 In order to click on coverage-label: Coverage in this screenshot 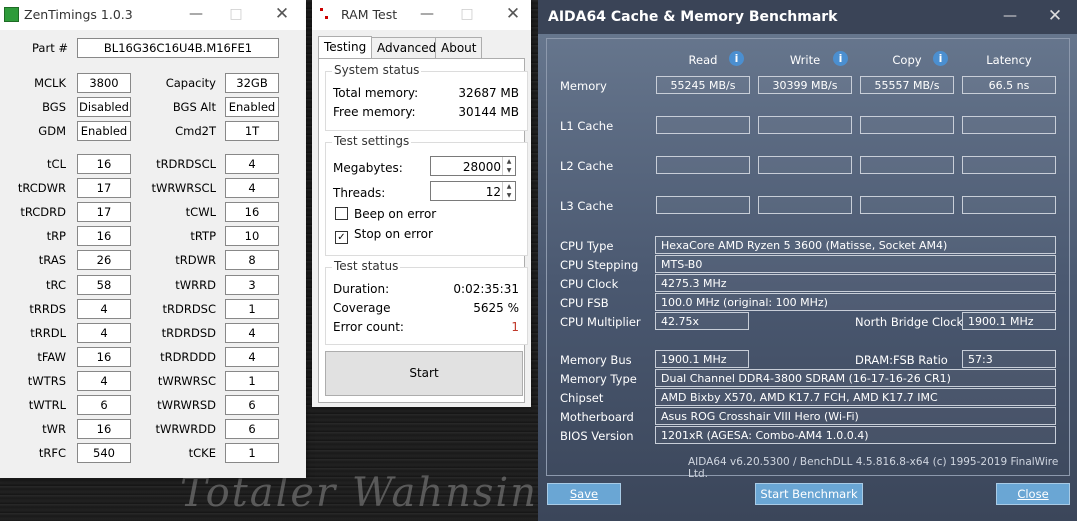, I will do `click(362, 308)`.